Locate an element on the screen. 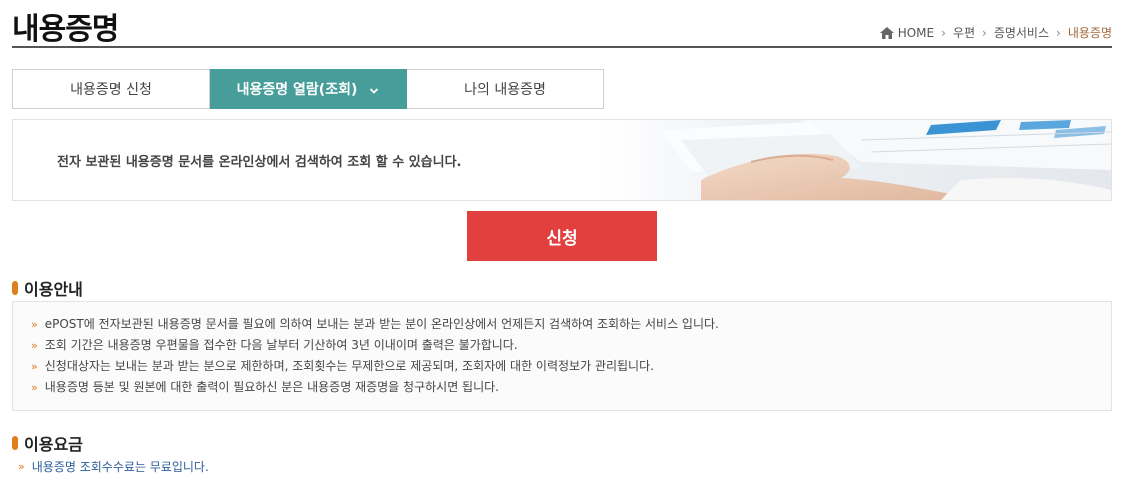 The height and width of the screenshot is (488, 1128). title-divider is located at coordinates (562, 47).